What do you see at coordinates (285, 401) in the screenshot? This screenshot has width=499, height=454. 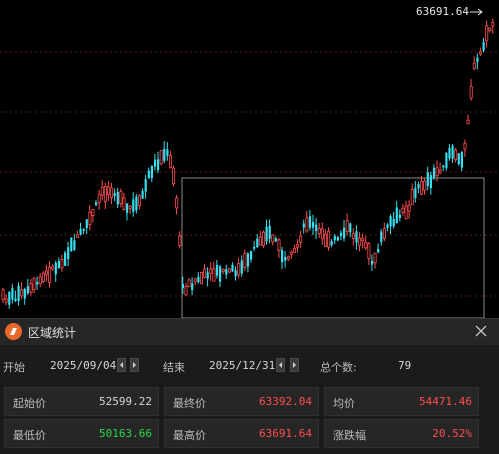 I see `stat-value: 63392.04` at bounding box center [285, 401].